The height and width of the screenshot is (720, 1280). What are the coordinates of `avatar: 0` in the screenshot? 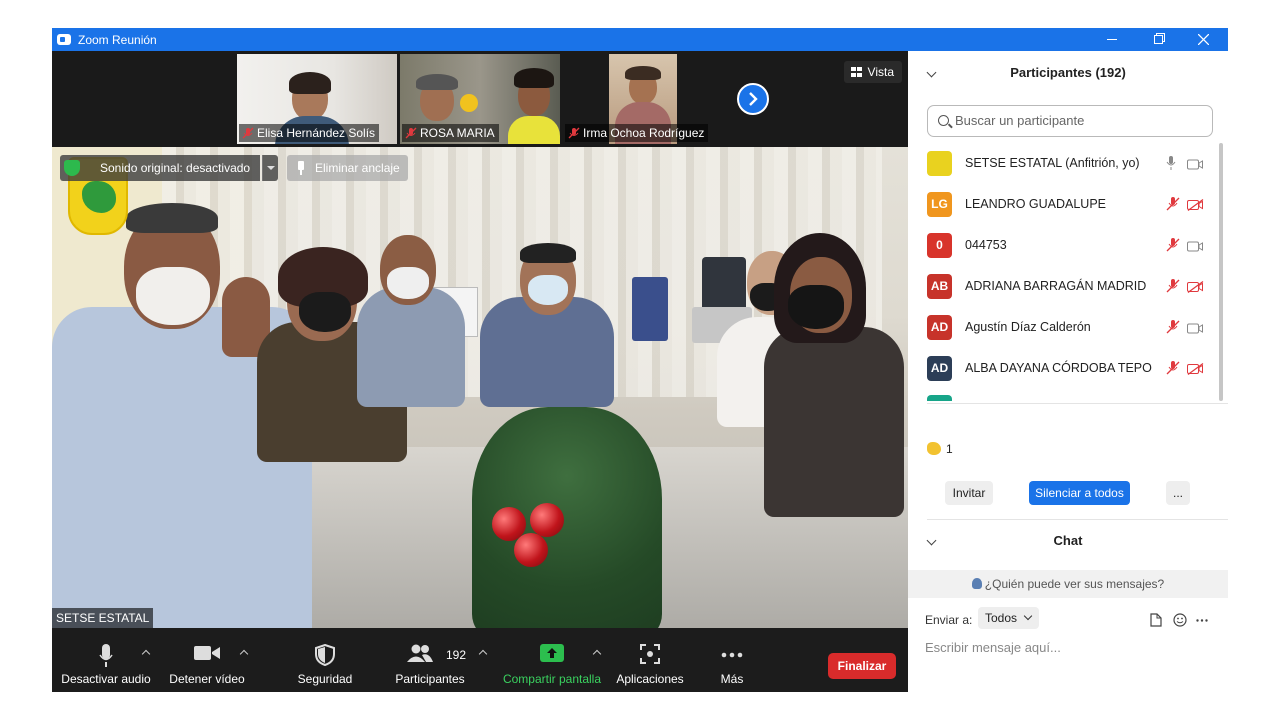 It's located at (939, 245).